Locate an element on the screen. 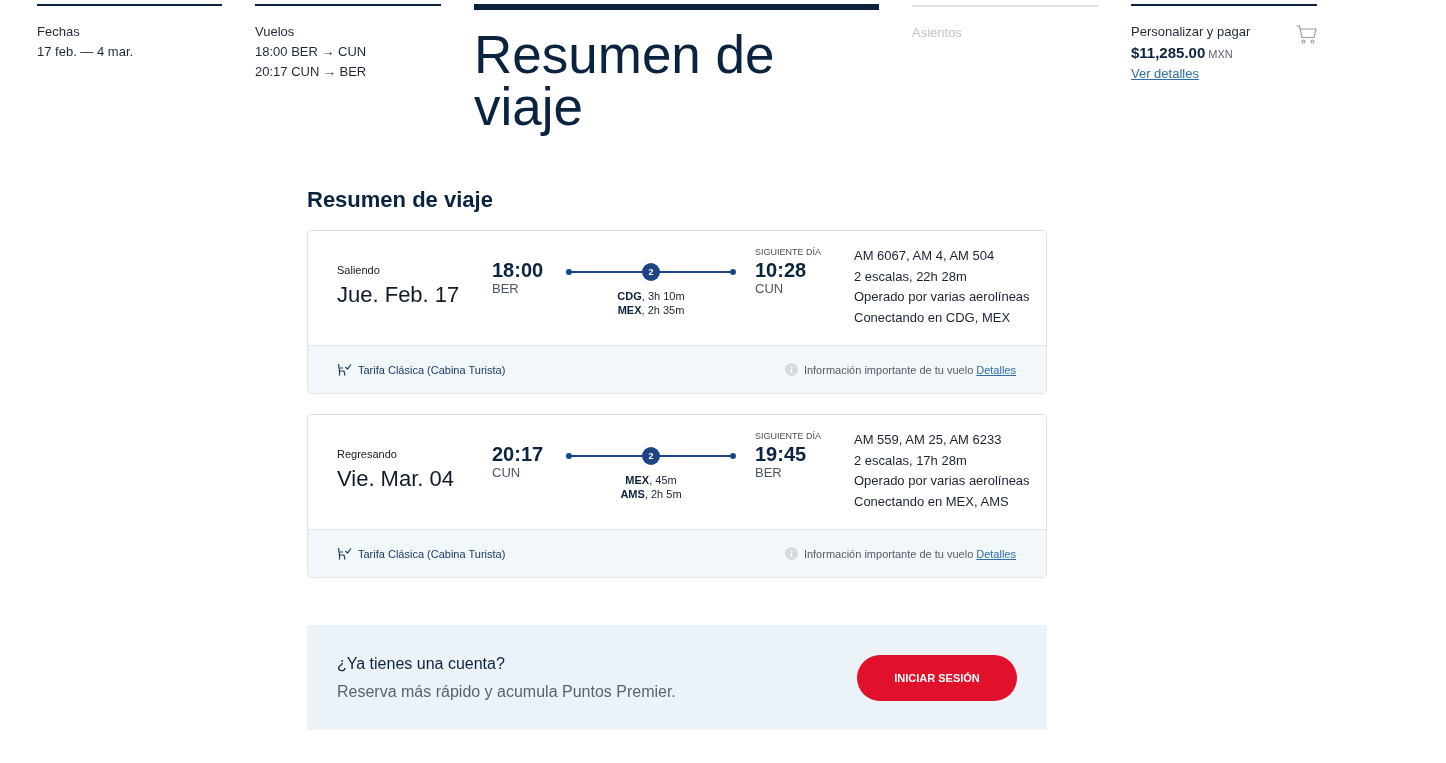 This screenshot has height=763, width=1446. arrival-airport: BER is located at coordinates (768, 473).